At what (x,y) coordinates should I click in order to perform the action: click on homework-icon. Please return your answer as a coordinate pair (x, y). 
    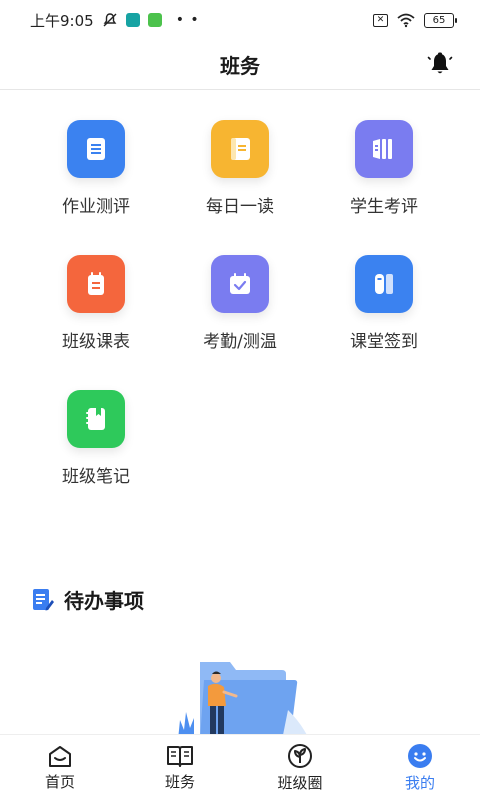
    Looking at the image, I should click on (96, 149).